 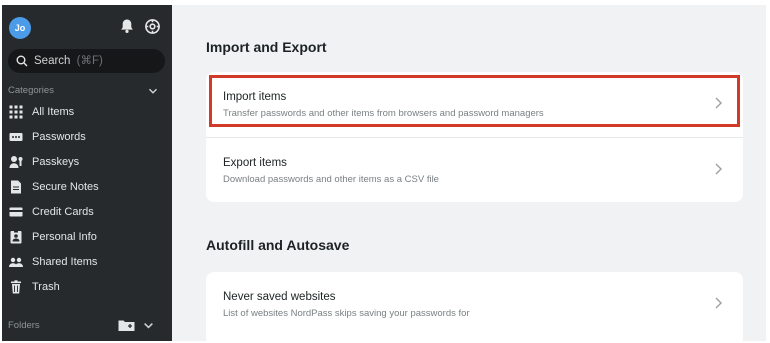 What do you see at coordinates (278, 245) in the screenshot?
I see `section-heading-autofill: Autofill and Autosave` at bounding box center [278, 245].